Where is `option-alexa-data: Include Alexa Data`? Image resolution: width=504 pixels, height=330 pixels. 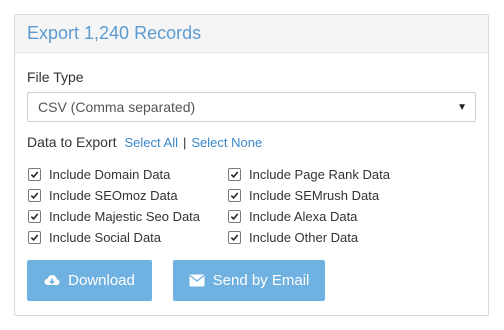 option-alexa-data: Include Alexa Data is located at coordinates (327, 216).